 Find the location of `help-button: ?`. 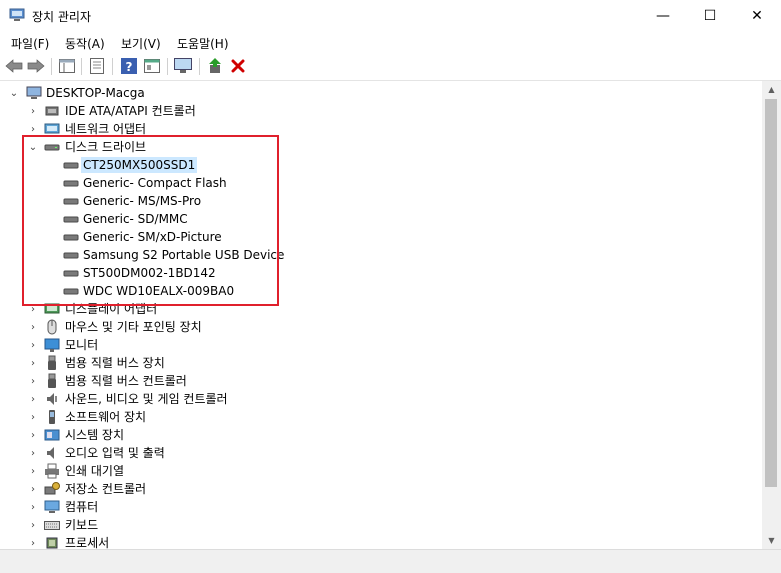

help-button: ? is located at coordinates (129, 66).